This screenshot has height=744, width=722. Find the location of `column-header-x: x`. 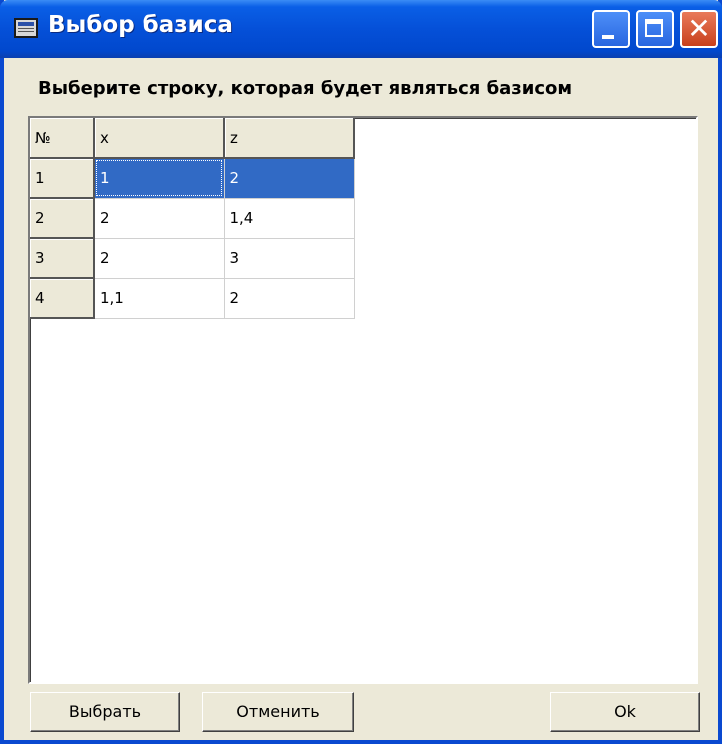

column-header-x: x is located at coordinates (159, 138).